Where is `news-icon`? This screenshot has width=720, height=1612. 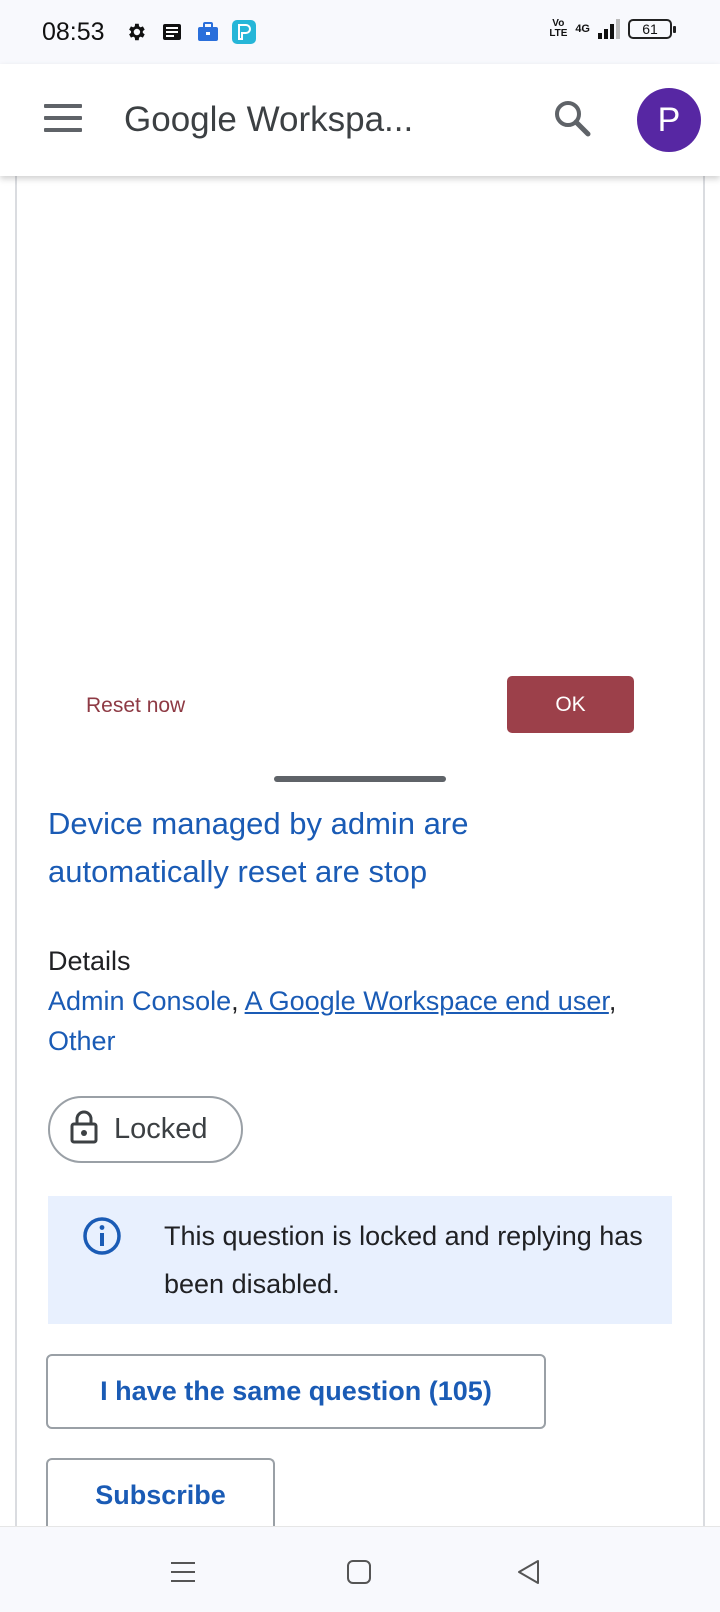 news-icon is located at coordinates (172, 32).